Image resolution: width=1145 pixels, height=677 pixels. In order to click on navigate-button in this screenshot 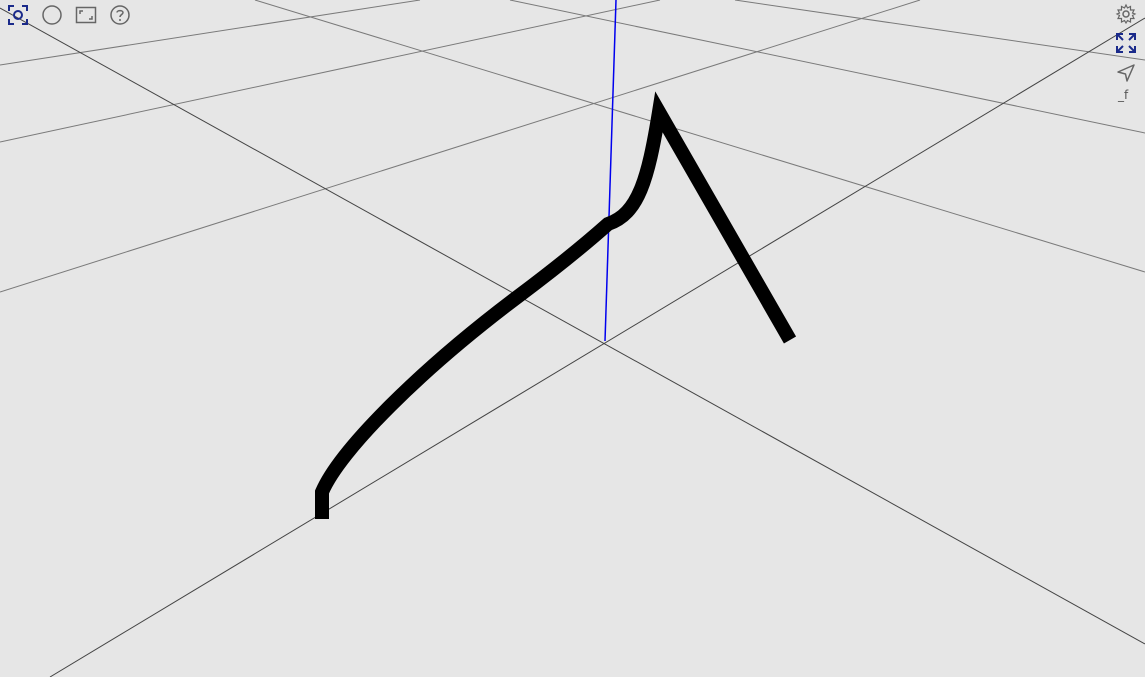, I will do `click(1126, 73)`.